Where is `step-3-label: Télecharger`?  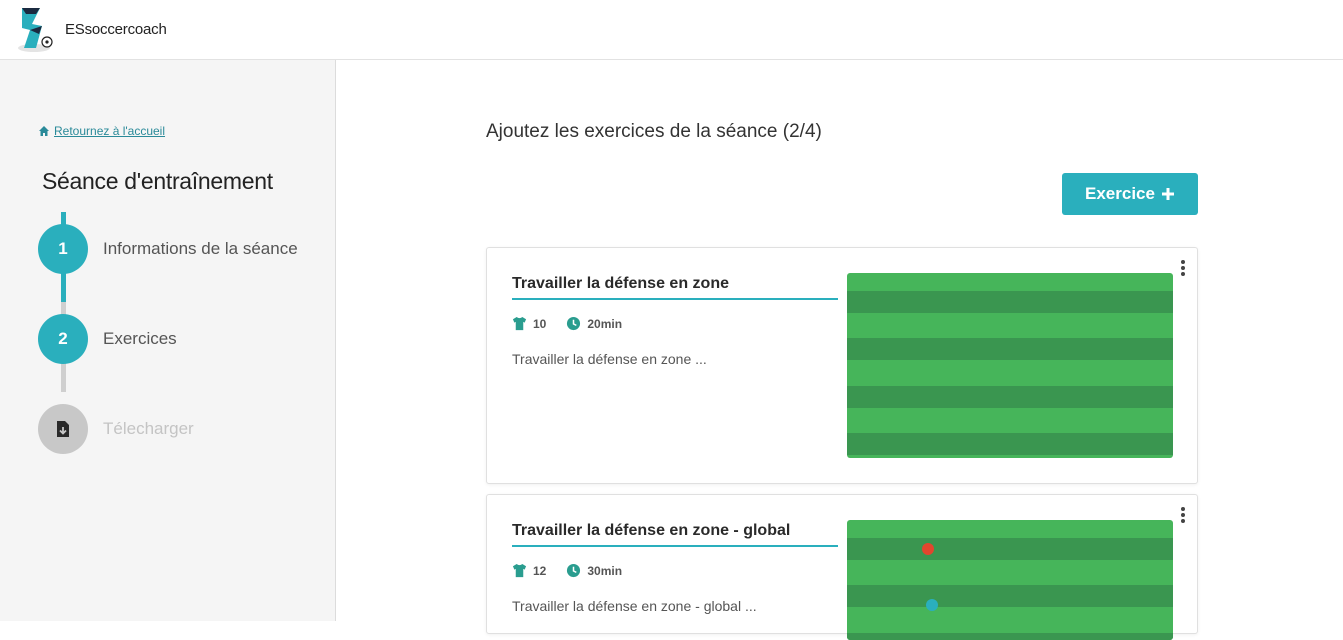 step-3-label: Télecharger is located at coordinates (148, 428).